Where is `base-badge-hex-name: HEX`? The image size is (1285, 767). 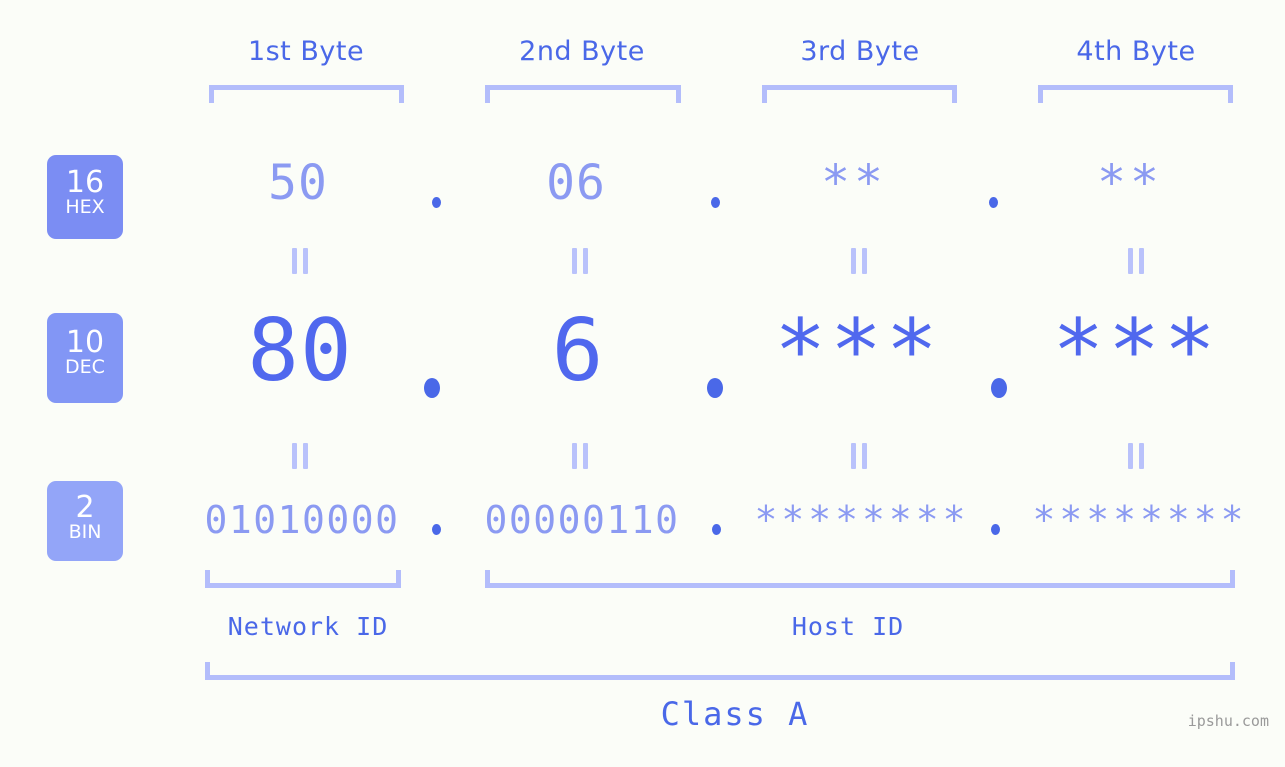 base-badge-hex-name: HEX is located at coordinates (85, 207).